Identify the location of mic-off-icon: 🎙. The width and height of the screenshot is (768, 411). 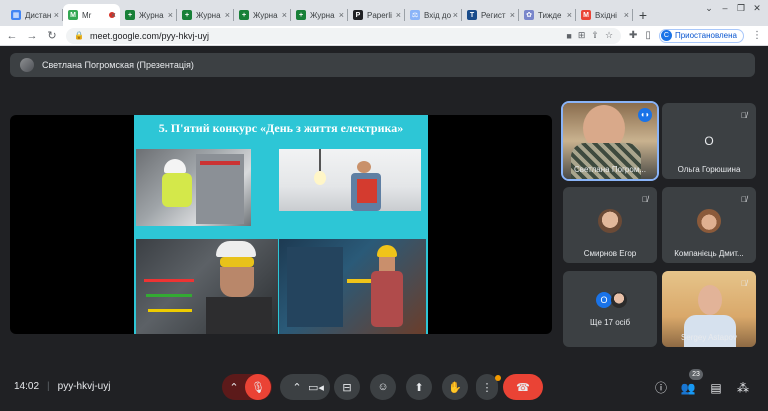
(258, 387).